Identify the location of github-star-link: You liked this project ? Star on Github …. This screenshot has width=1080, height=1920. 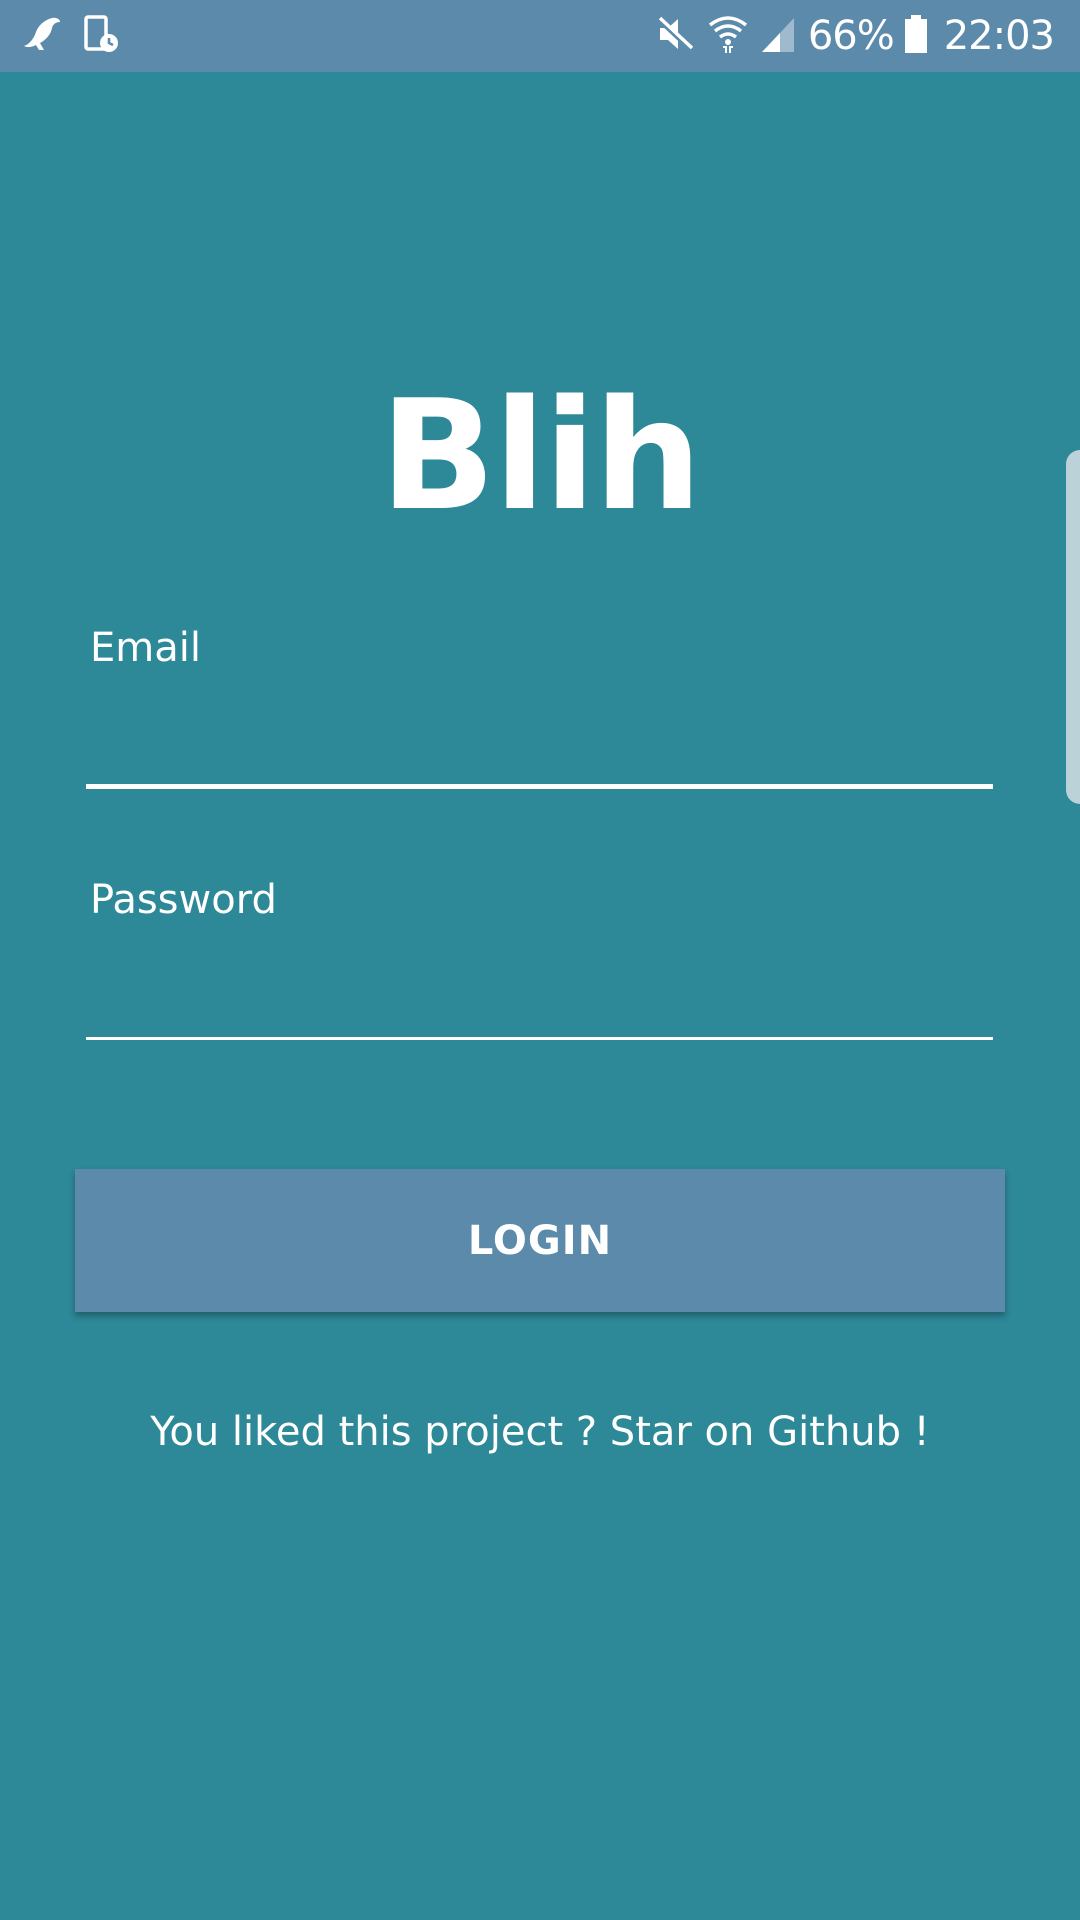
(540, 1432).